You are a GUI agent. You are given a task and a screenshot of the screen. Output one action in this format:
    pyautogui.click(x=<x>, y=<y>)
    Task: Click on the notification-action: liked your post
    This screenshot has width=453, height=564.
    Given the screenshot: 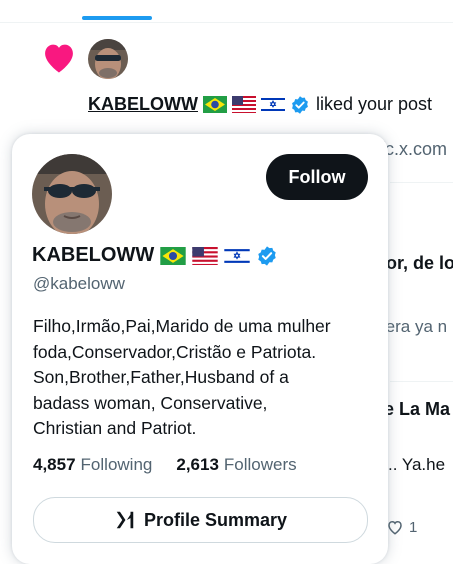 What is the action you would take?
    pyautogui.click(x=374, y=104)
    